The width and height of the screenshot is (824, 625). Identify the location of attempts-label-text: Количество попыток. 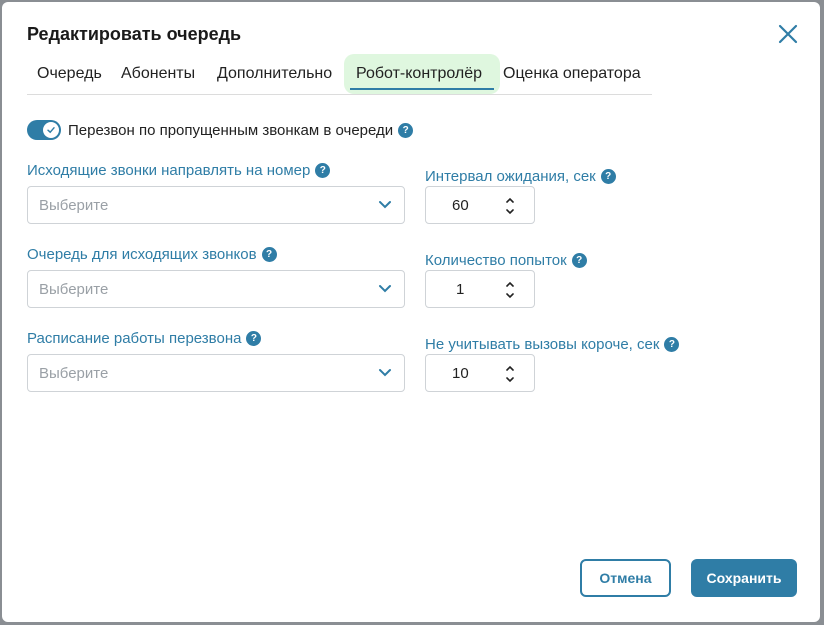
(496, 260).